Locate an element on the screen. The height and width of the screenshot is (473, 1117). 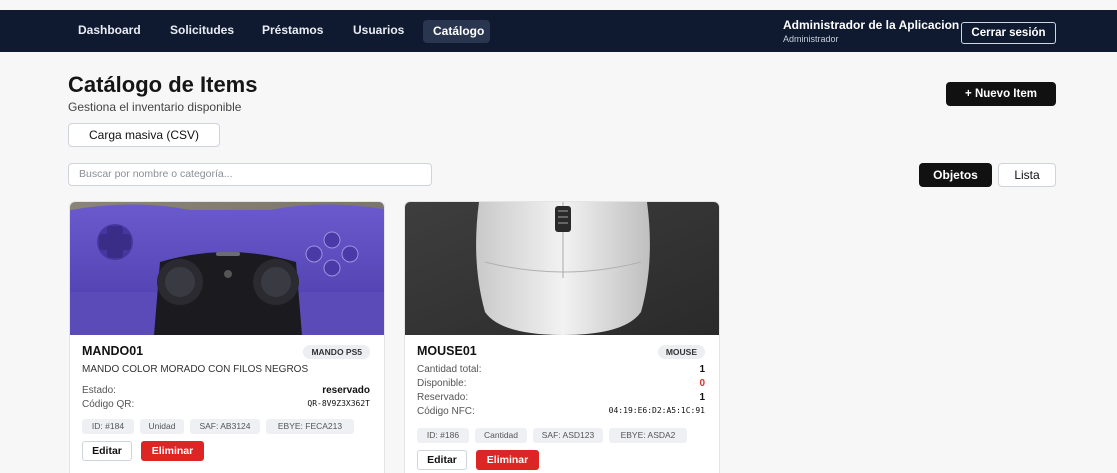
nfc-code-value: 04:19:E6:D2:A5:1C:91 is located at coordinates (656, 410).